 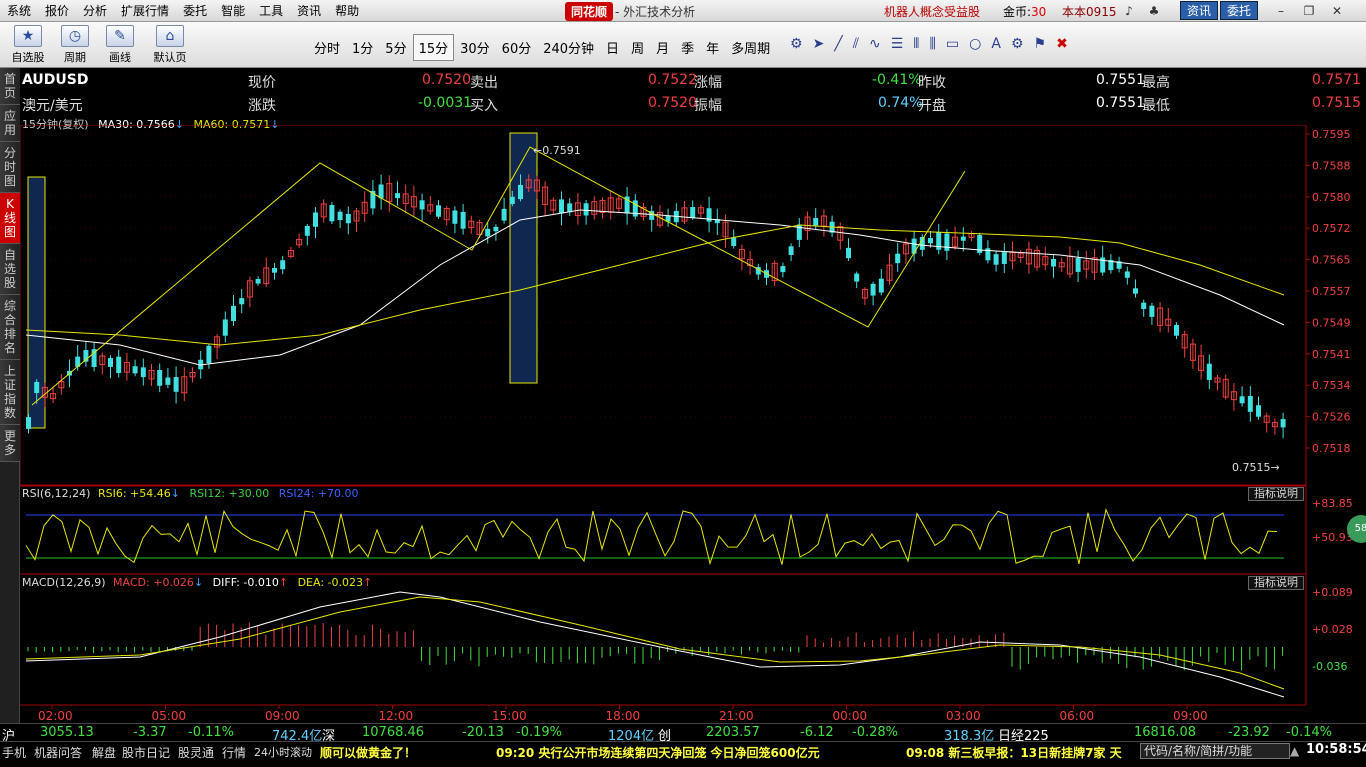 I want to click on value-current: 0.7520, so click(x=446, y=80).